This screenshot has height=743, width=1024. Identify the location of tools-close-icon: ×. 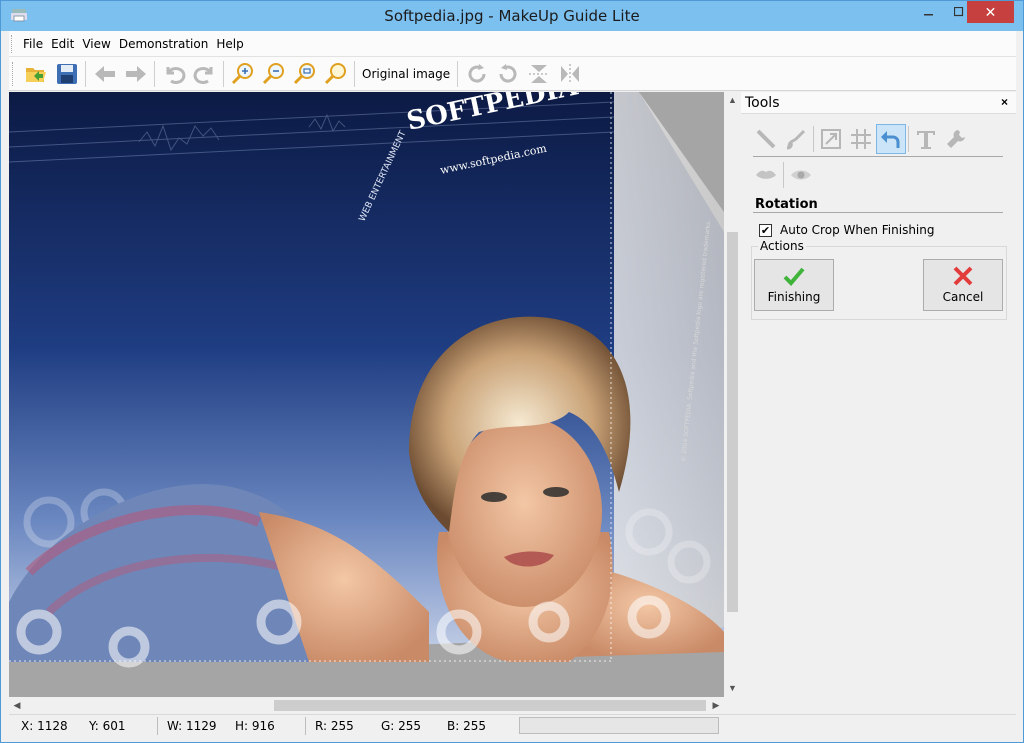
(1004, 102).